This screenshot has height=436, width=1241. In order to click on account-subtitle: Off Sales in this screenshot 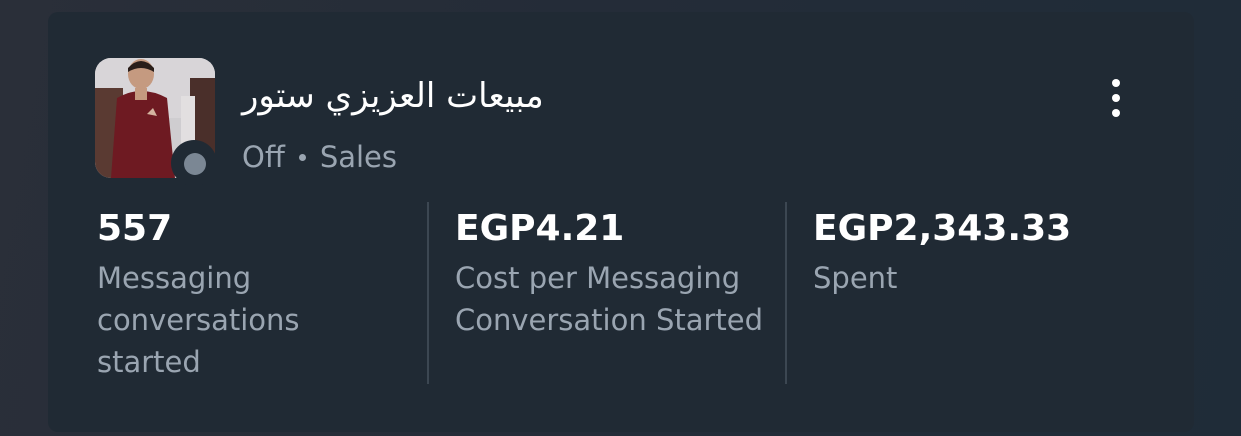, I will do `click(319, 157)`.